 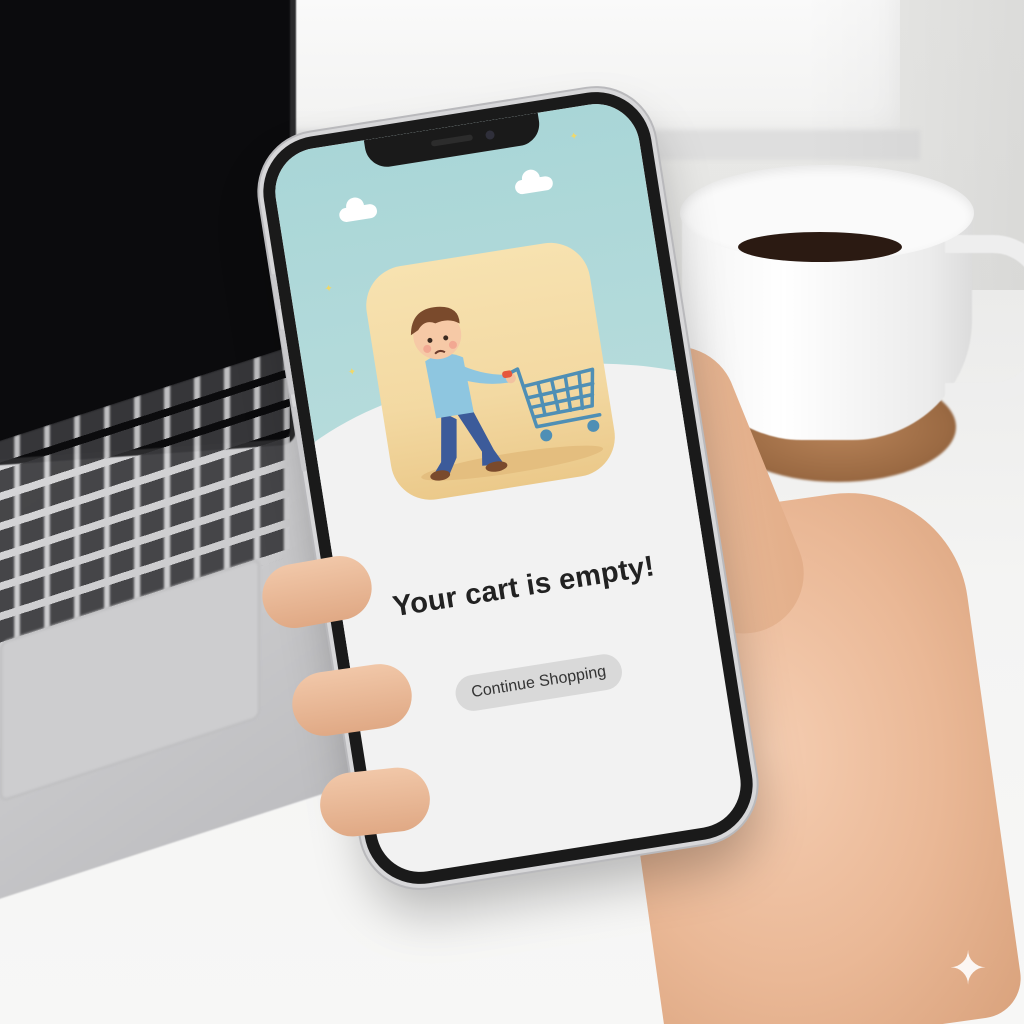 What do you see at coordinates (538, 682) in the screenshot?
I see `continue-shopping-button: Continue Shopping` at bounding box center [538, 682].